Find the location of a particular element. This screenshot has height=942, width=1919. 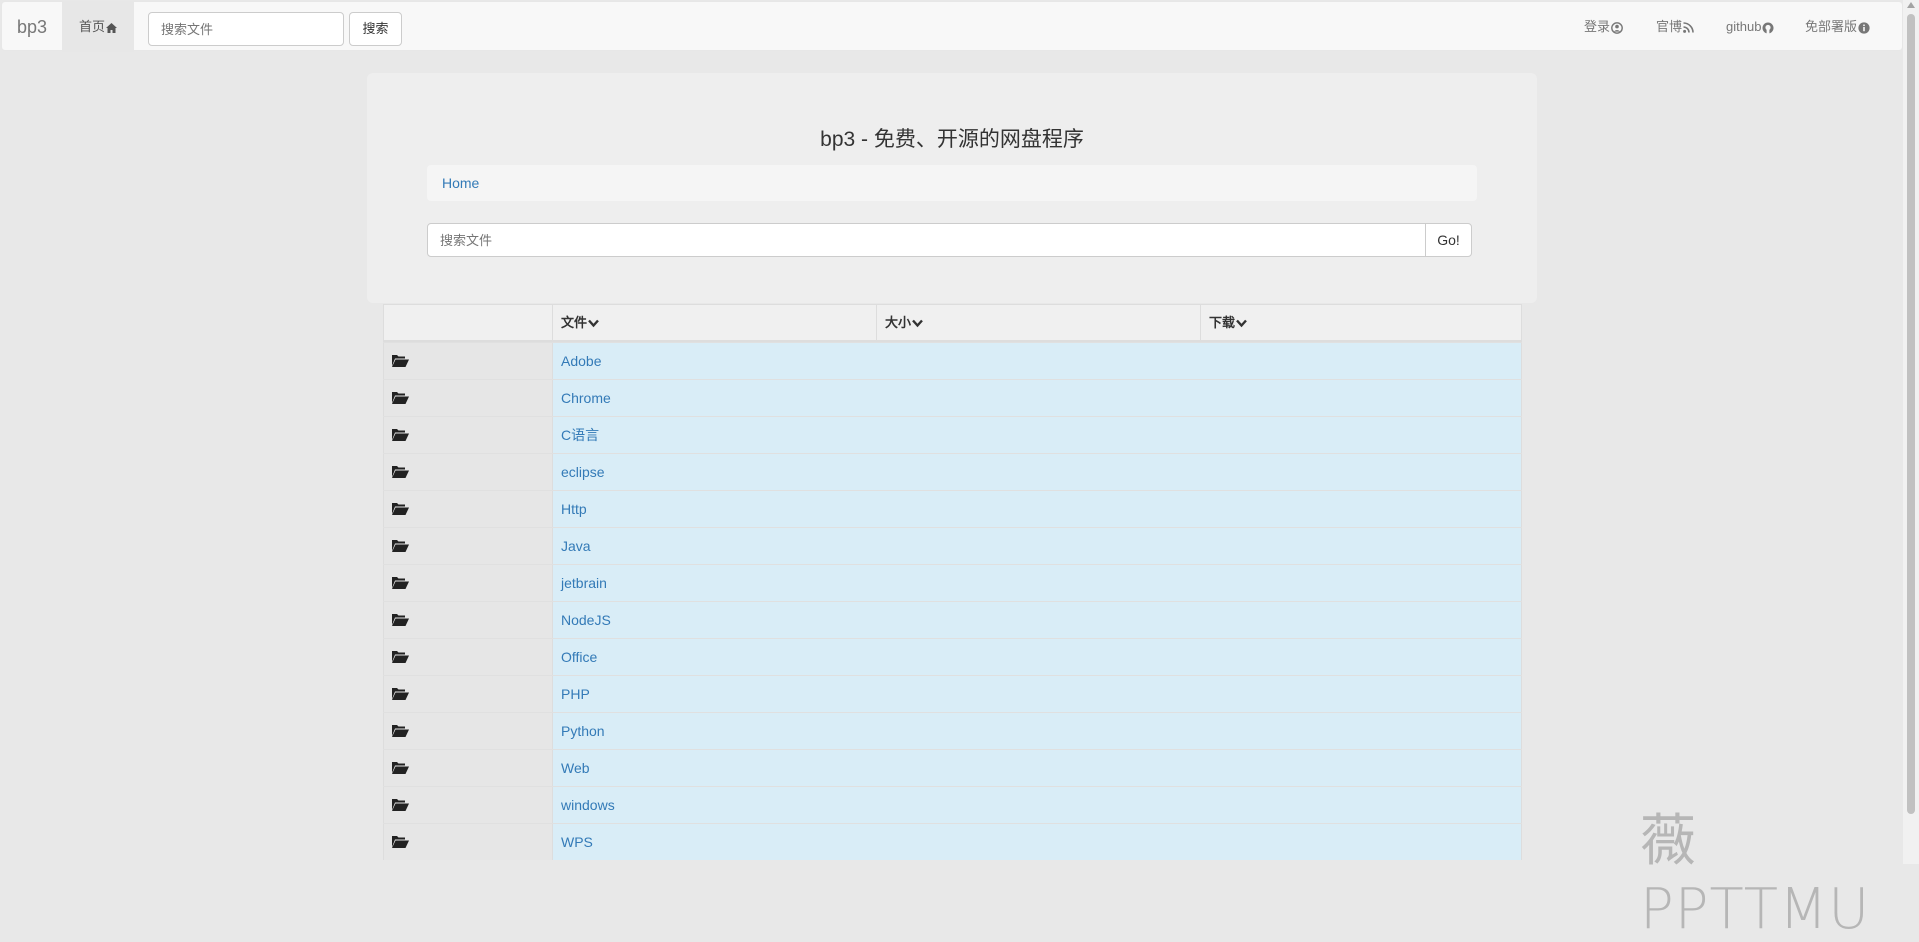

breadcrumb-home-link: Home is located at coordinates (460, 183).